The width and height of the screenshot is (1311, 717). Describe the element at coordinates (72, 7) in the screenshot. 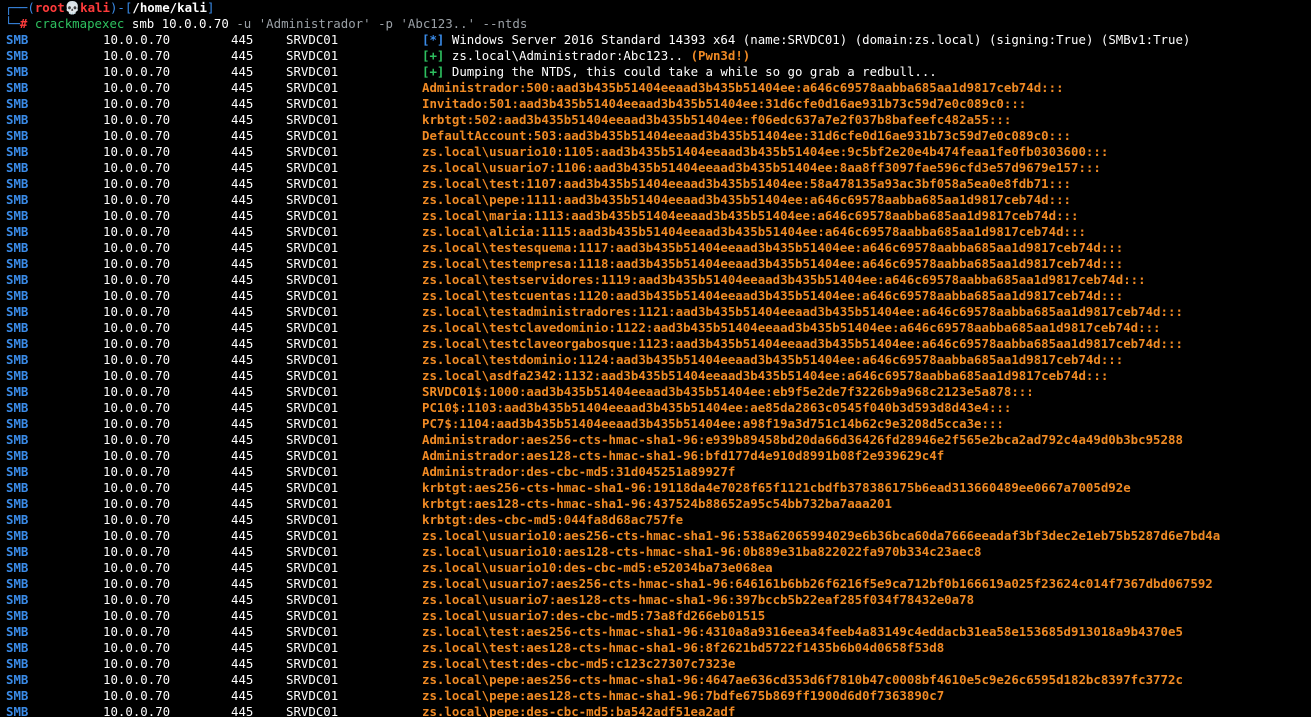

I see `skull-icon: 💀` at that location.